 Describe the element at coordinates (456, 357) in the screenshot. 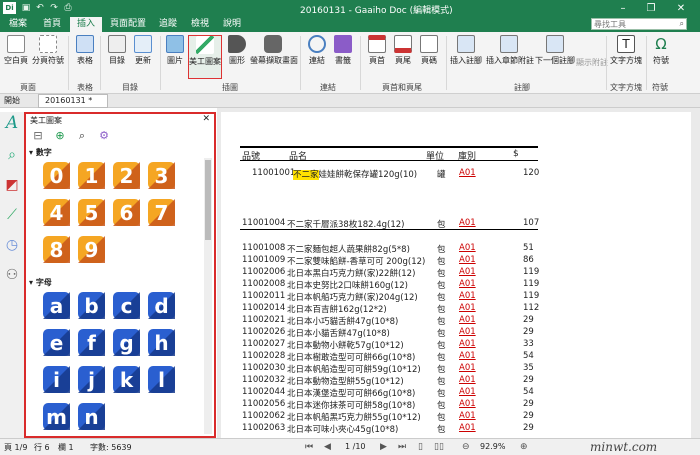

I see `table-row: 11002028 北日本樹敢造型可可餅66g(10*8) 包 A01 54` at that location.